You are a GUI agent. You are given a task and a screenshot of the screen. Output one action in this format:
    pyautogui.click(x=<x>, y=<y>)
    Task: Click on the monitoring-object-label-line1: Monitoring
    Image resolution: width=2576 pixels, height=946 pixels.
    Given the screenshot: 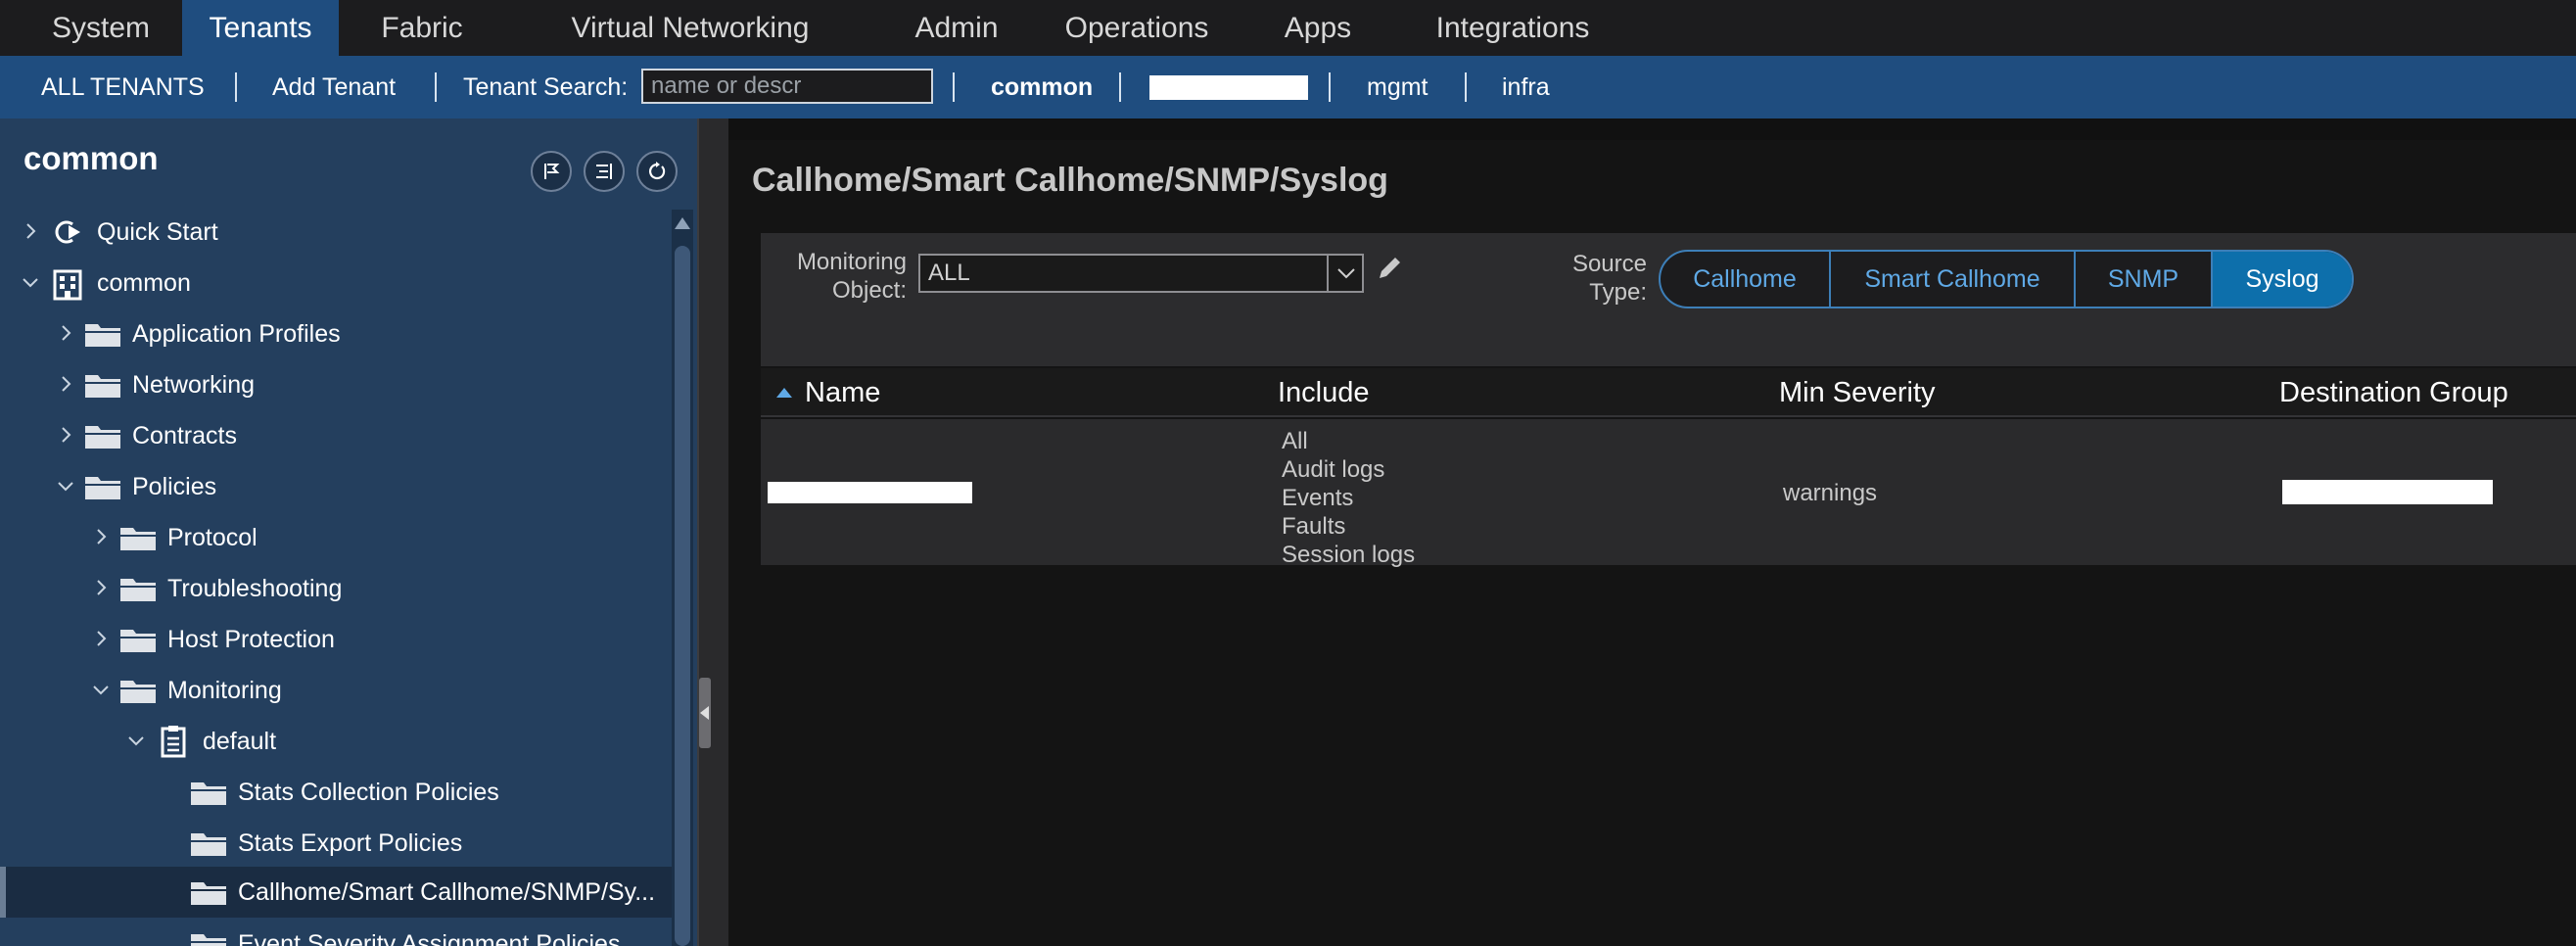 What is the action you would take?
    pyautogui.click(x=852, y=262)
    